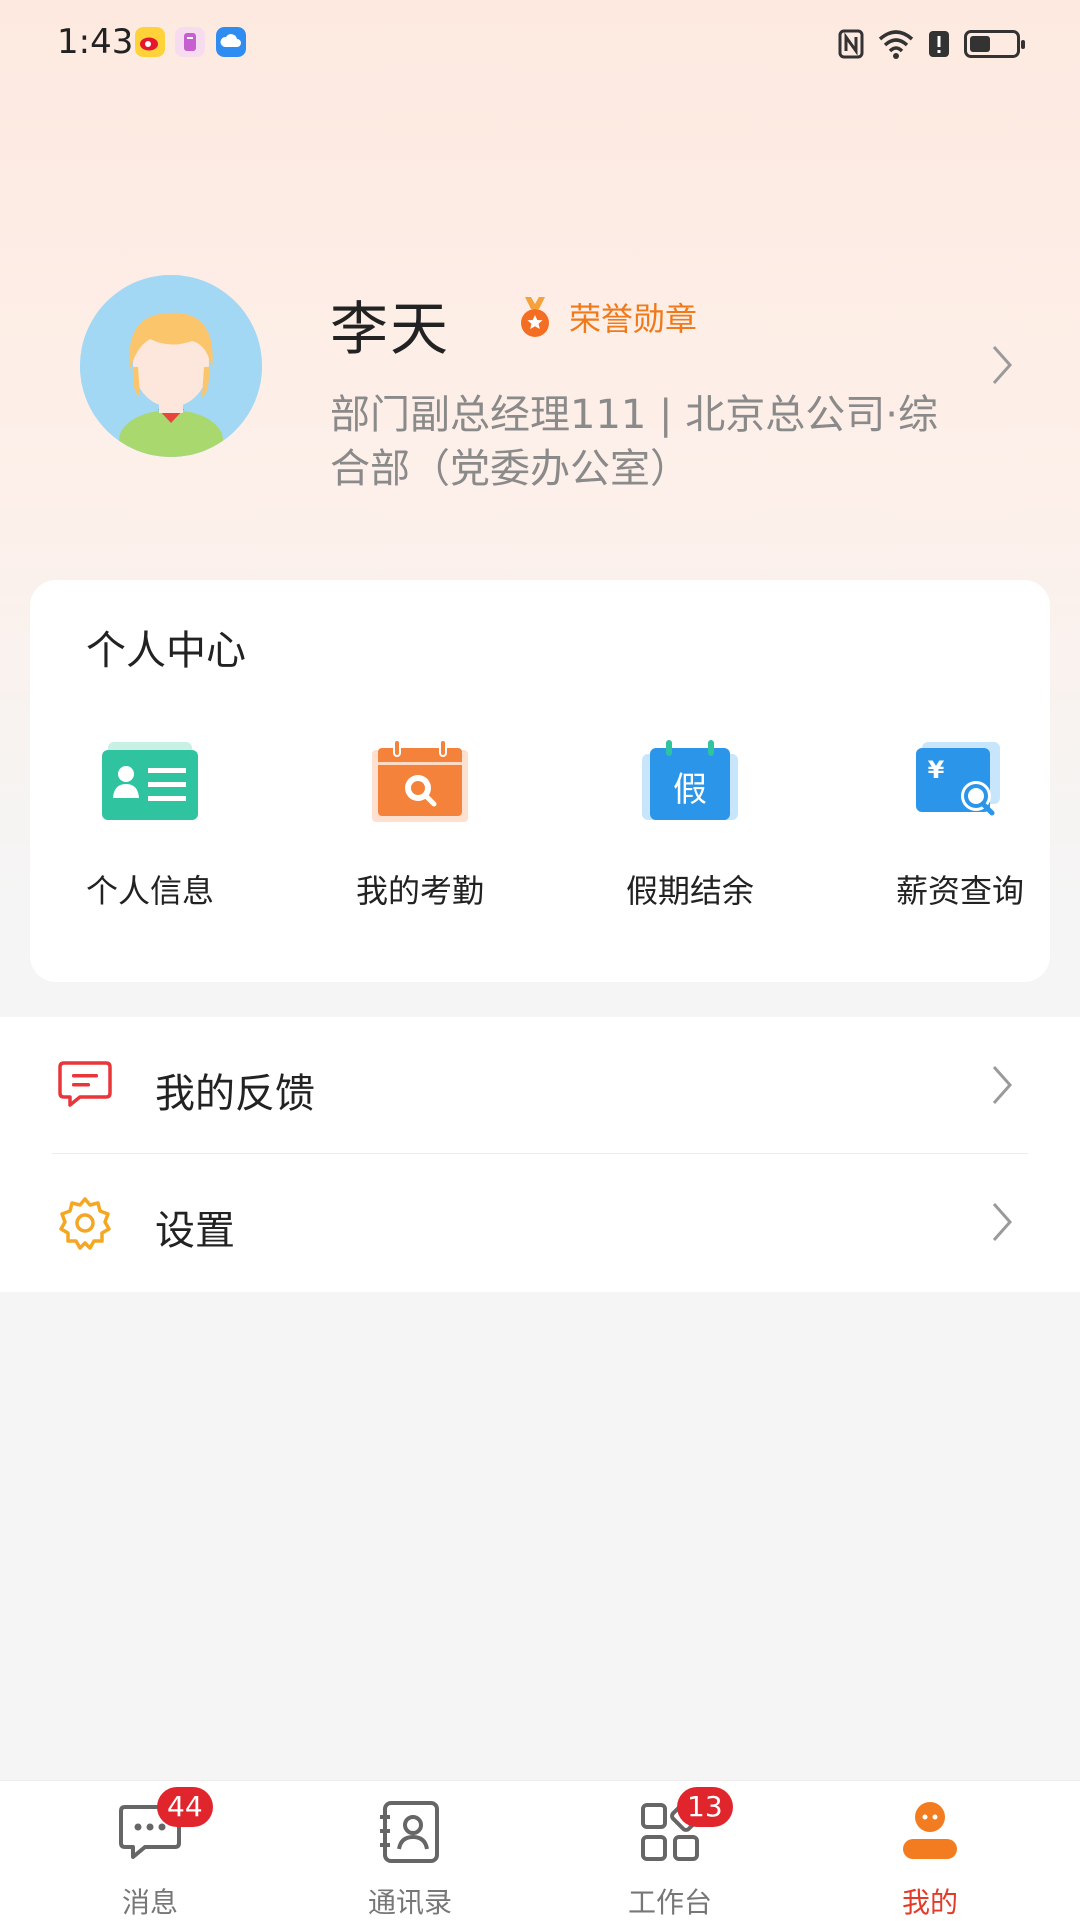 Image resolution: width=1080 pixels, height=1921 pixels. What do you see at coordinates (419, 891) in the screenshot?
I see `my-attendance-label: 我的考勤` at bounding box center [419, 891].